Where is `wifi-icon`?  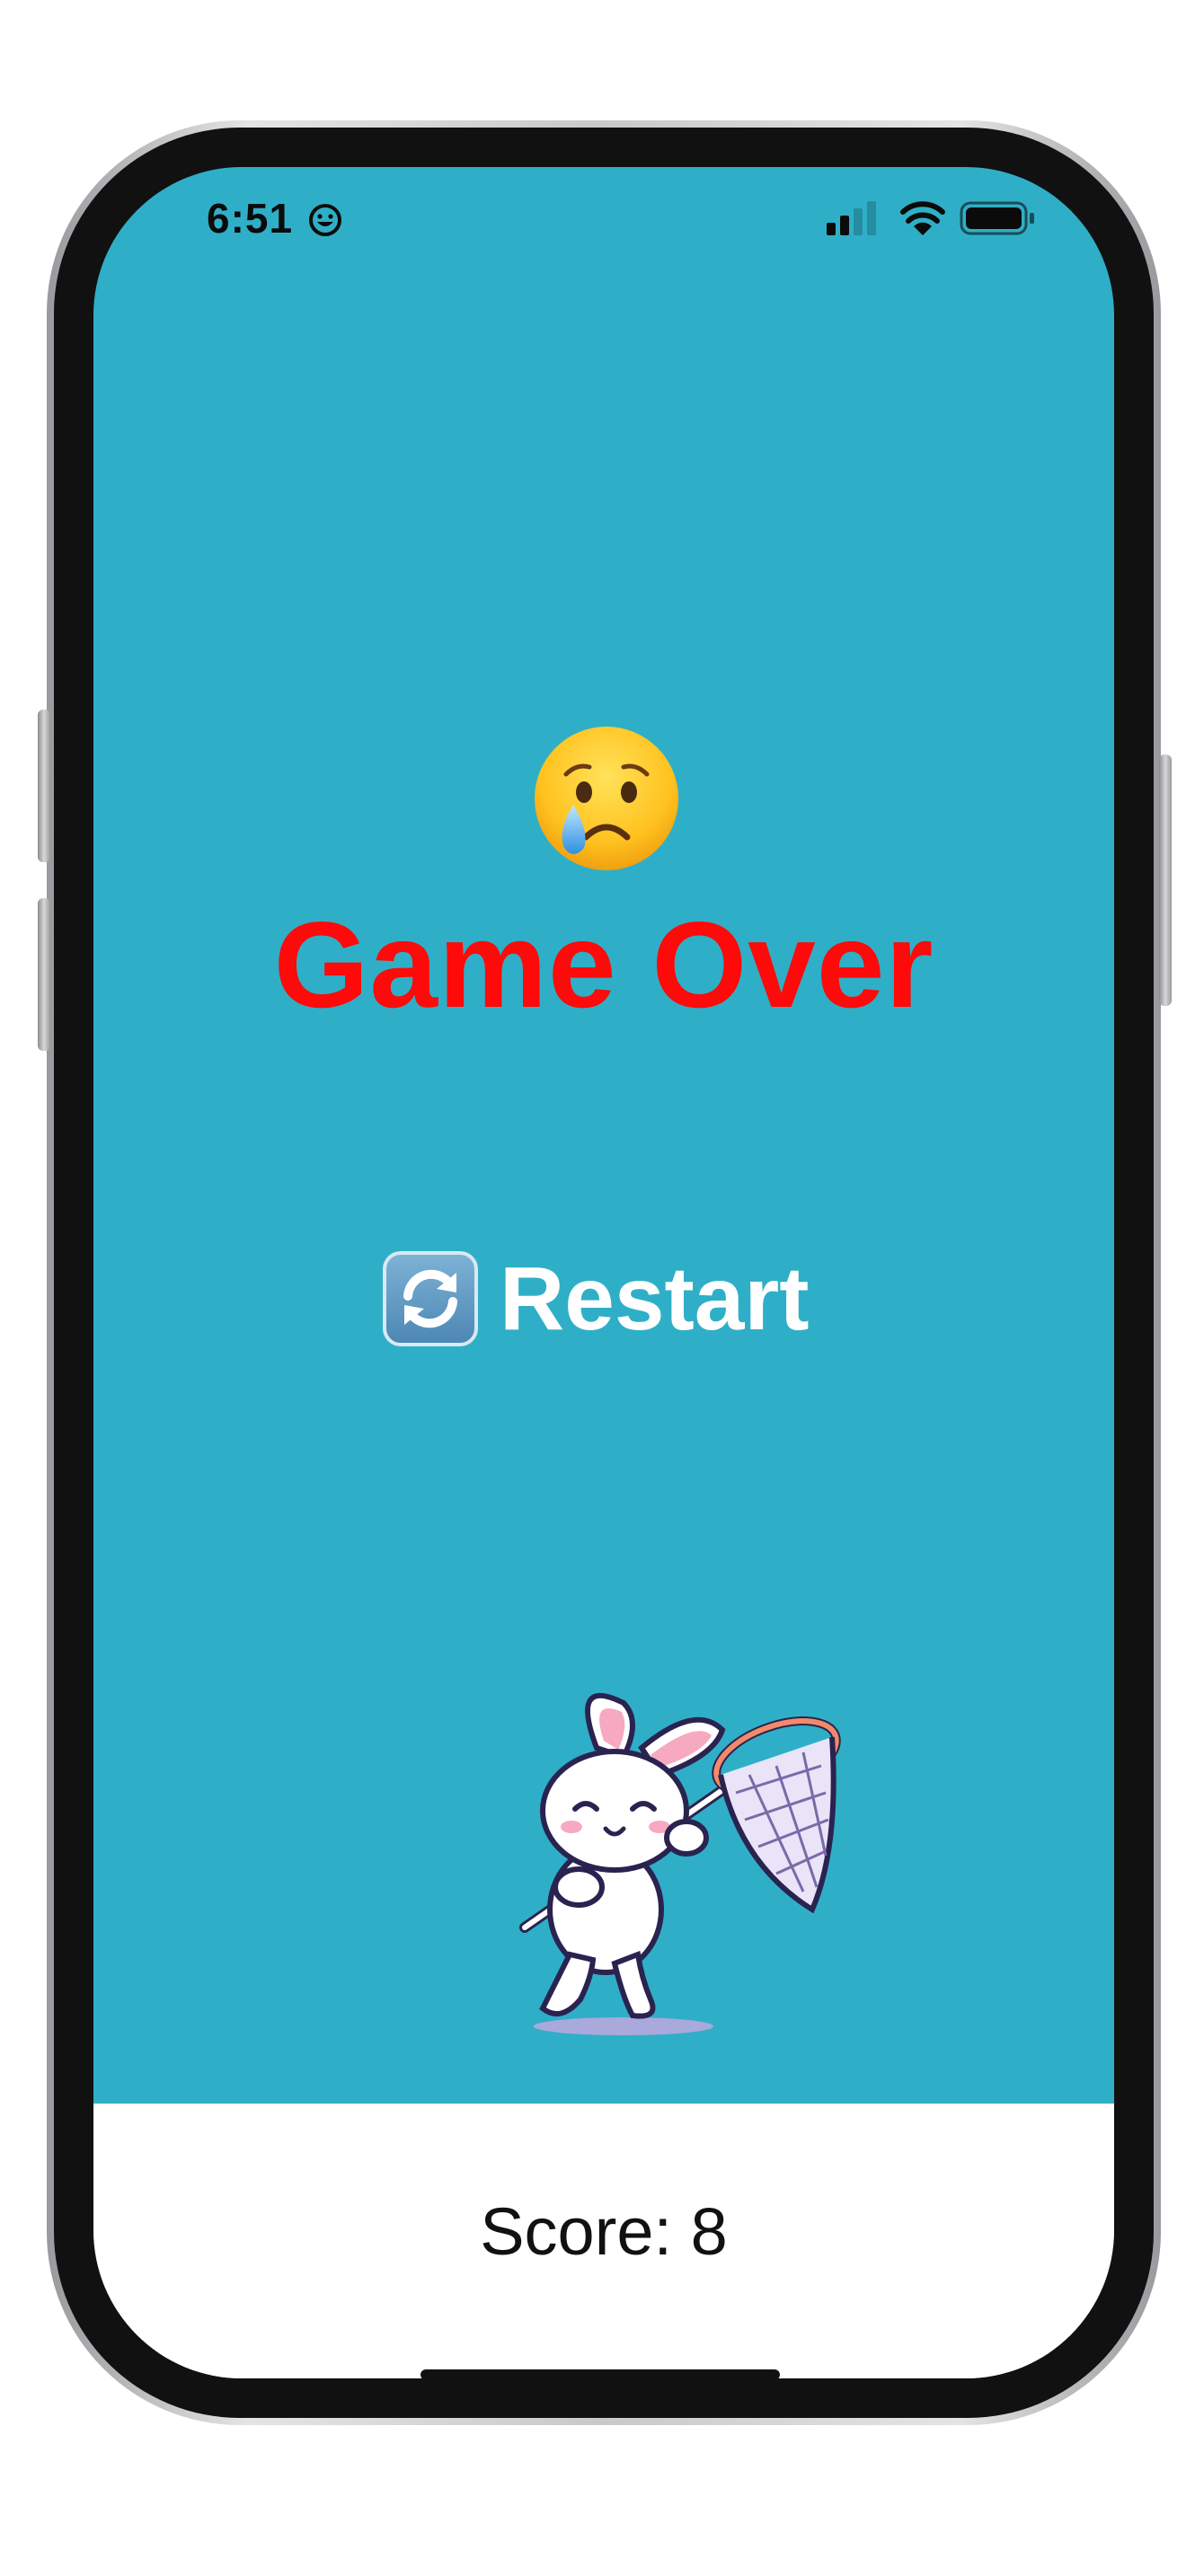
wifi-icon is located at coordinates (922, 218).